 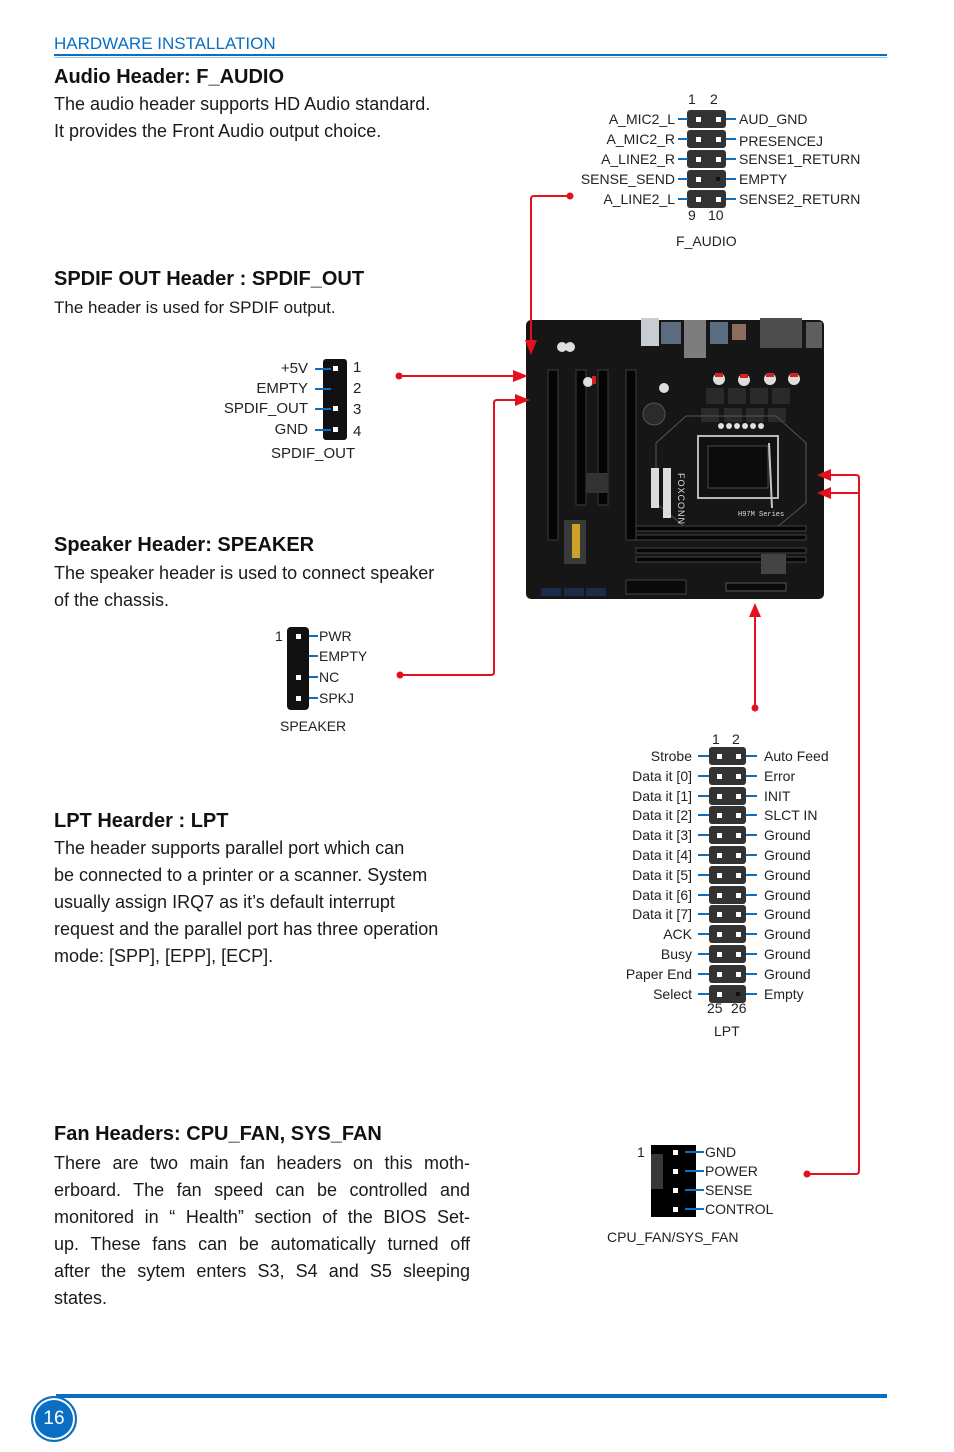 I want to click on callout-f-audio, so click(x=550, y=268).